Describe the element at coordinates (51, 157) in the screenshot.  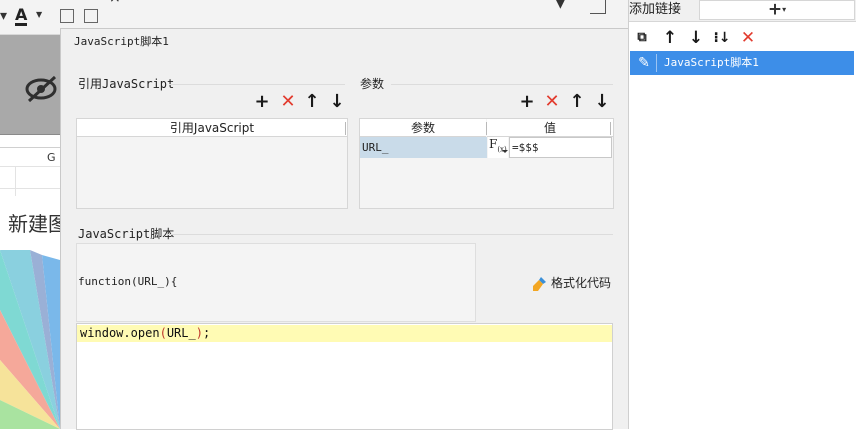
I see `column-header: G` at that location.